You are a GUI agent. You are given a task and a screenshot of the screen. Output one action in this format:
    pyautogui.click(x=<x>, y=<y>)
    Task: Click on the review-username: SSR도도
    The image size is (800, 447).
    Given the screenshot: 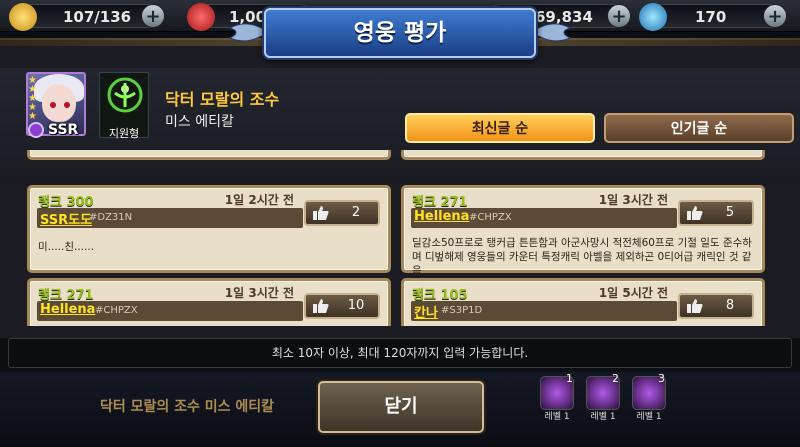 What is the action you would take?
    pyautogui.click(x=66, y=218)
    